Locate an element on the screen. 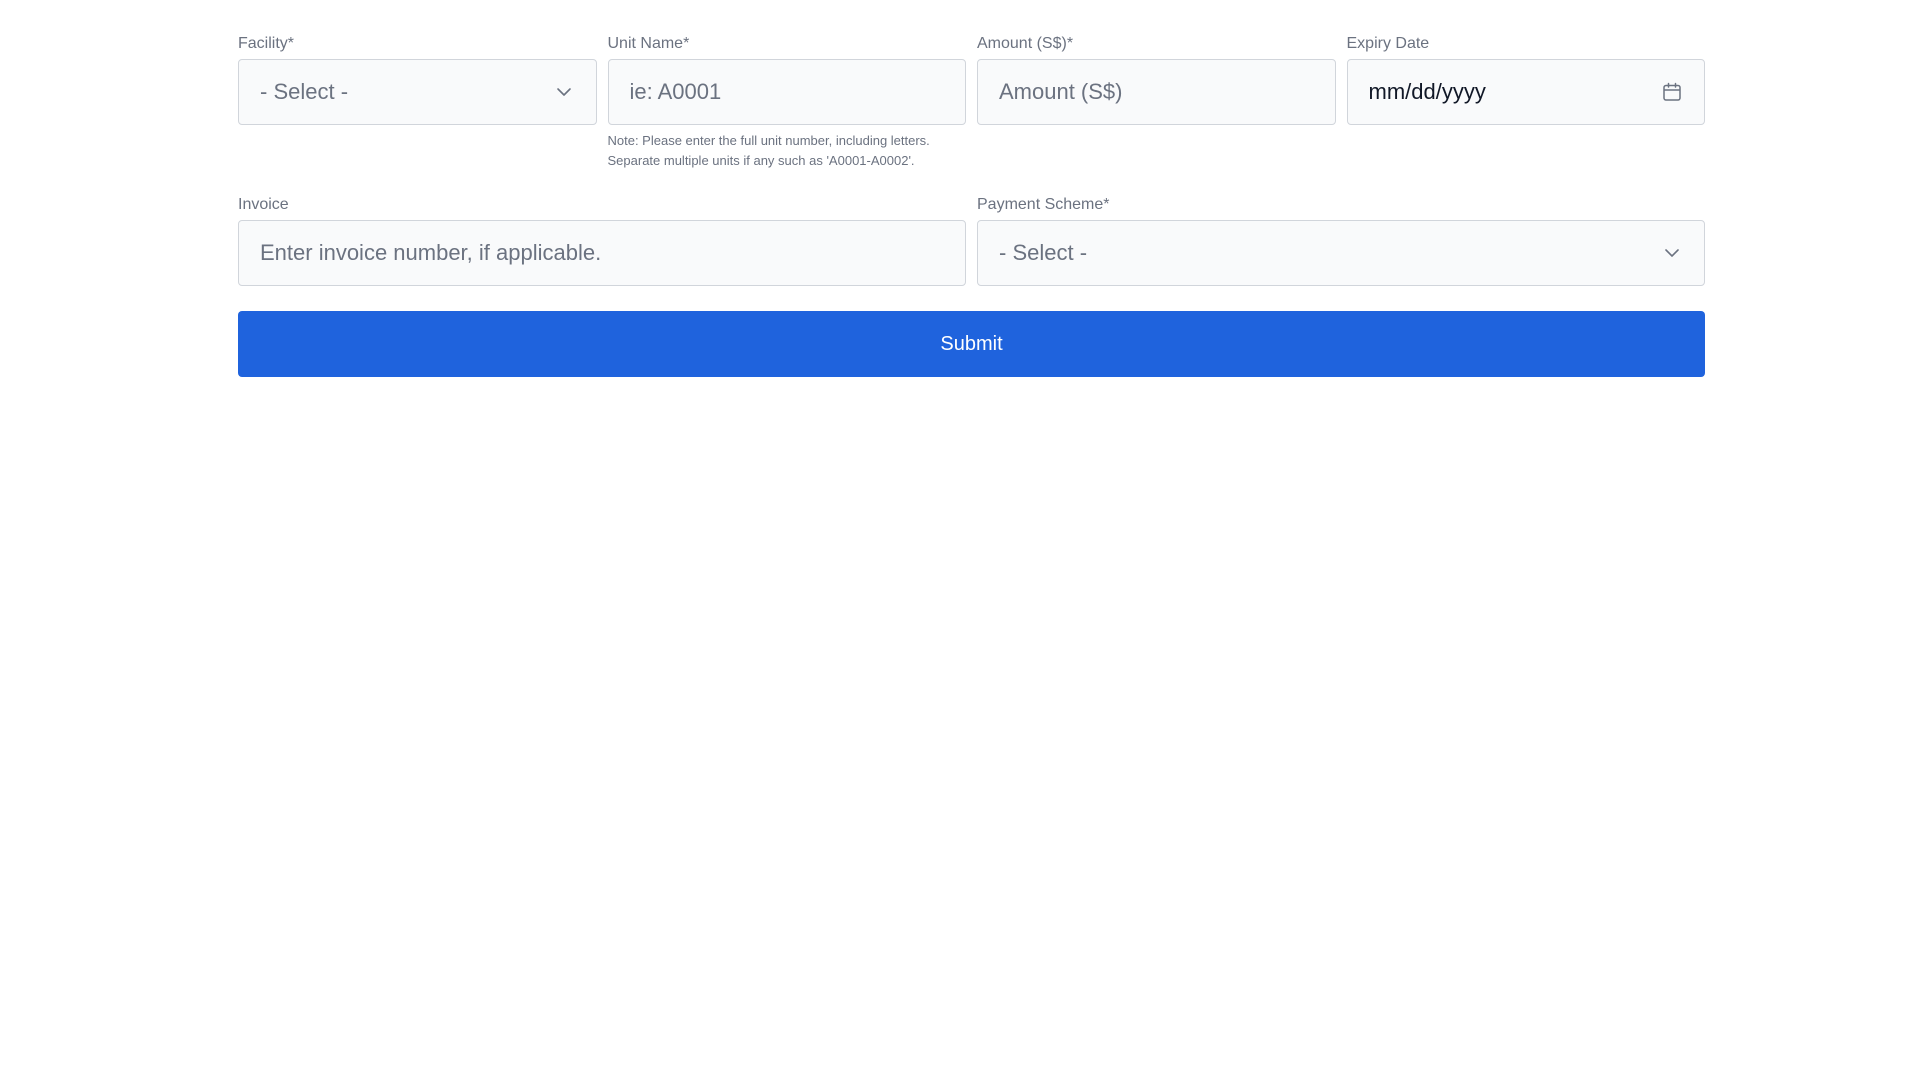 This screenshot has height=1080, width=1920. invoice-label: Invoice is located at coordinates (263, 204).